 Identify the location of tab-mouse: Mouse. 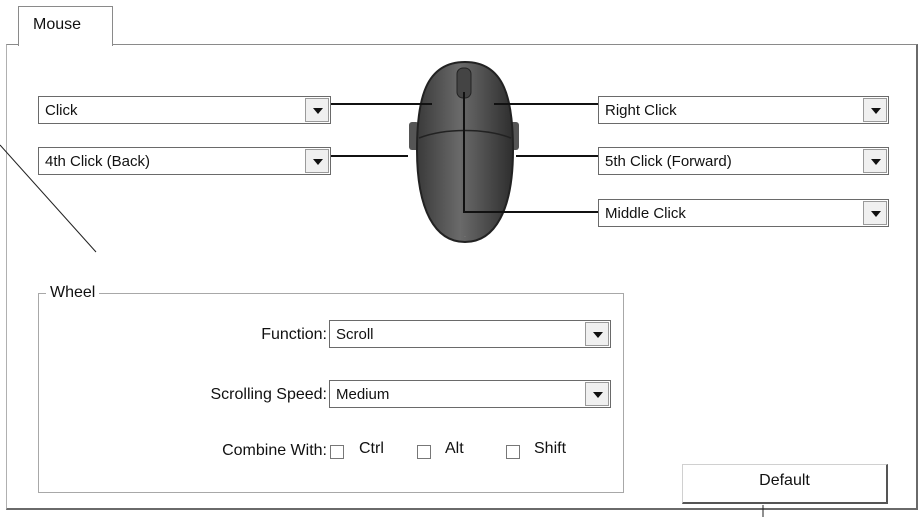
(65, 26).